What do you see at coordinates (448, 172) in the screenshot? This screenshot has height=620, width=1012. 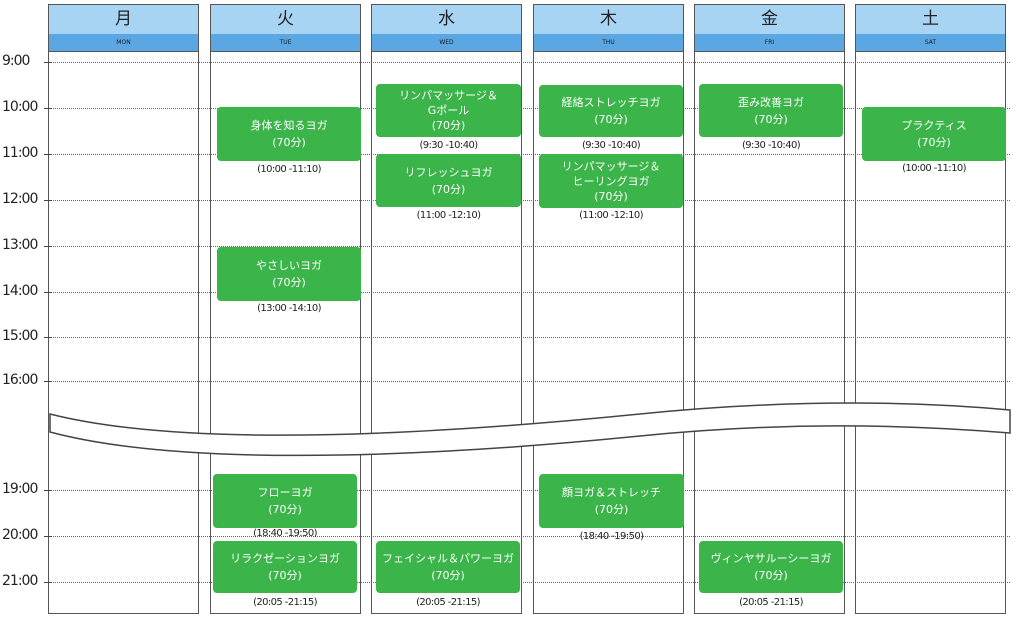 I see `class-name: リフレッシュヨガ` at bounding box center [448, 172].